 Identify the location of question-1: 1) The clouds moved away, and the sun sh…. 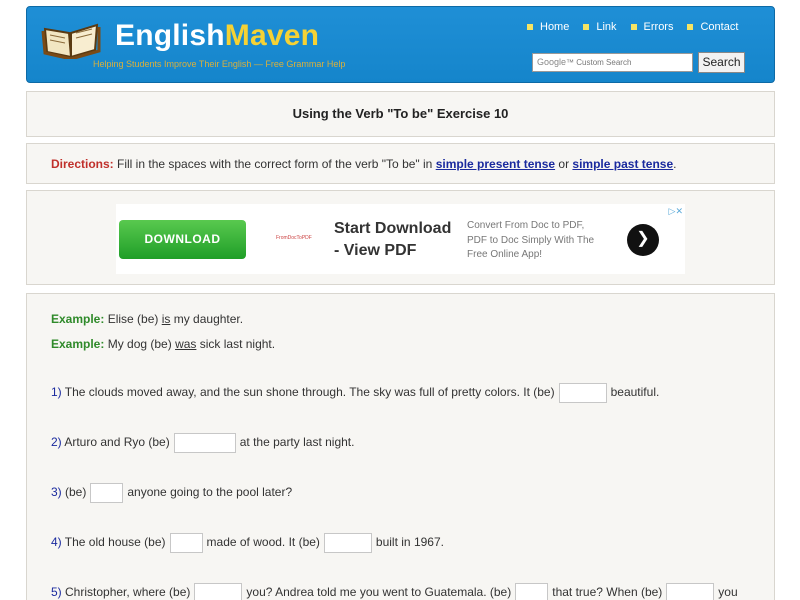
(355, 393).